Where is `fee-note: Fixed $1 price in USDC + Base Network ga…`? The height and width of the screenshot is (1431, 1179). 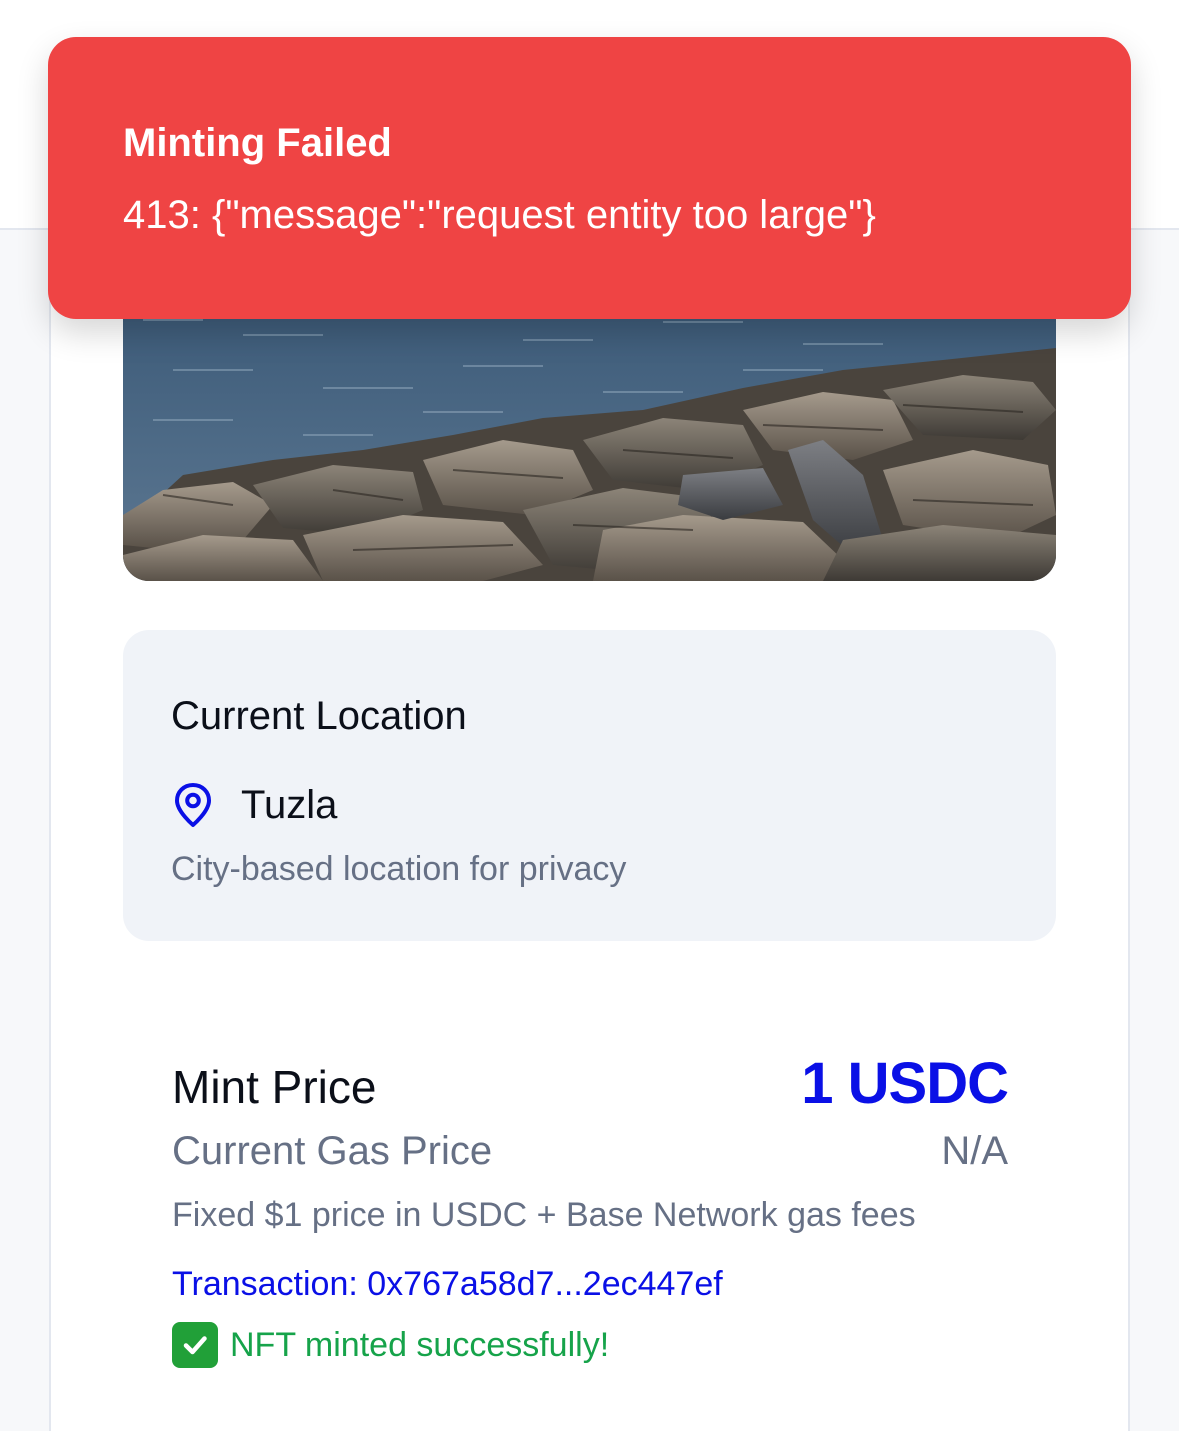
fee-note: Fixed $1 price in USDC + Base Network ga… is located at coordinates (544, 1215).